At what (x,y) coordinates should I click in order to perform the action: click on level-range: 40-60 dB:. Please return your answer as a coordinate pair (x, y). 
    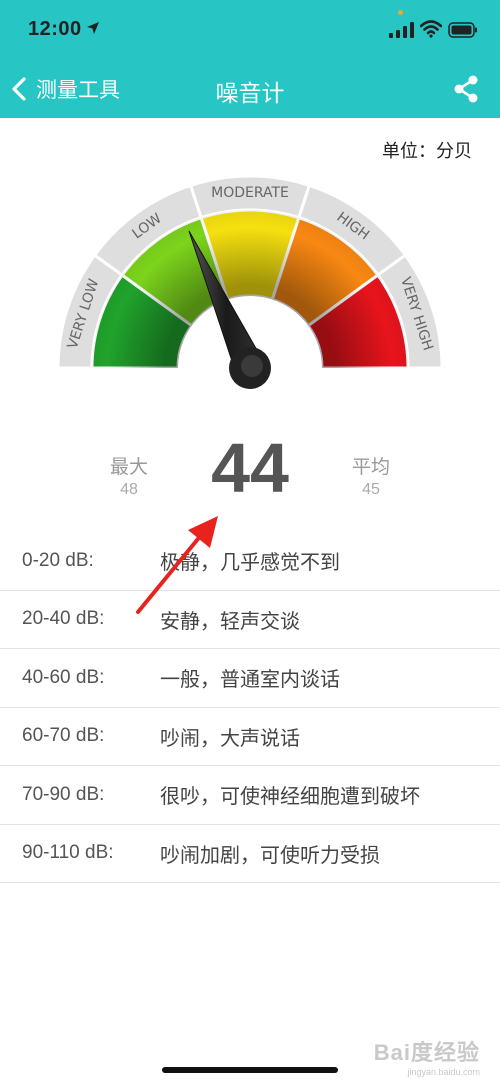
    Looking at the image, I should click on (63, 677).